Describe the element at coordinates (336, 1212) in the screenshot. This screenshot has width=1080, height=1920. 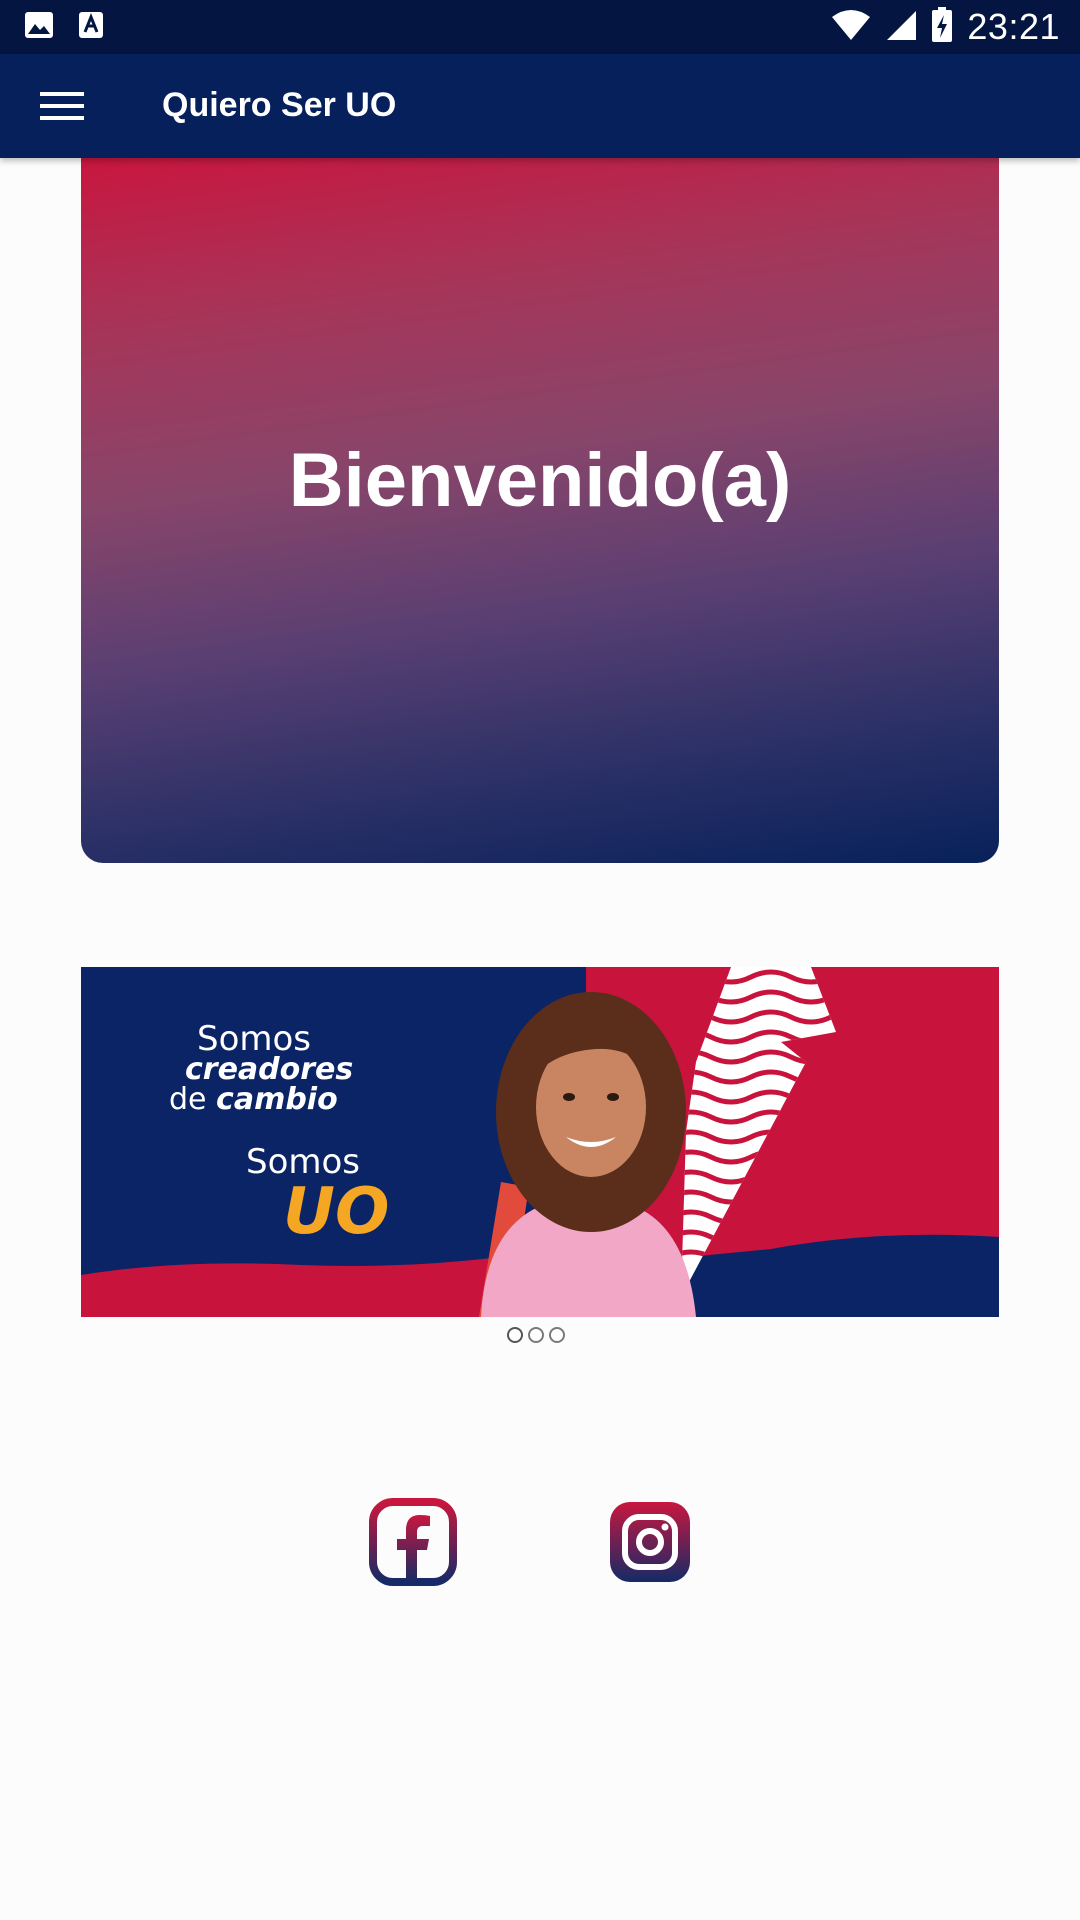
I see `banner-brand: UO` at that location.